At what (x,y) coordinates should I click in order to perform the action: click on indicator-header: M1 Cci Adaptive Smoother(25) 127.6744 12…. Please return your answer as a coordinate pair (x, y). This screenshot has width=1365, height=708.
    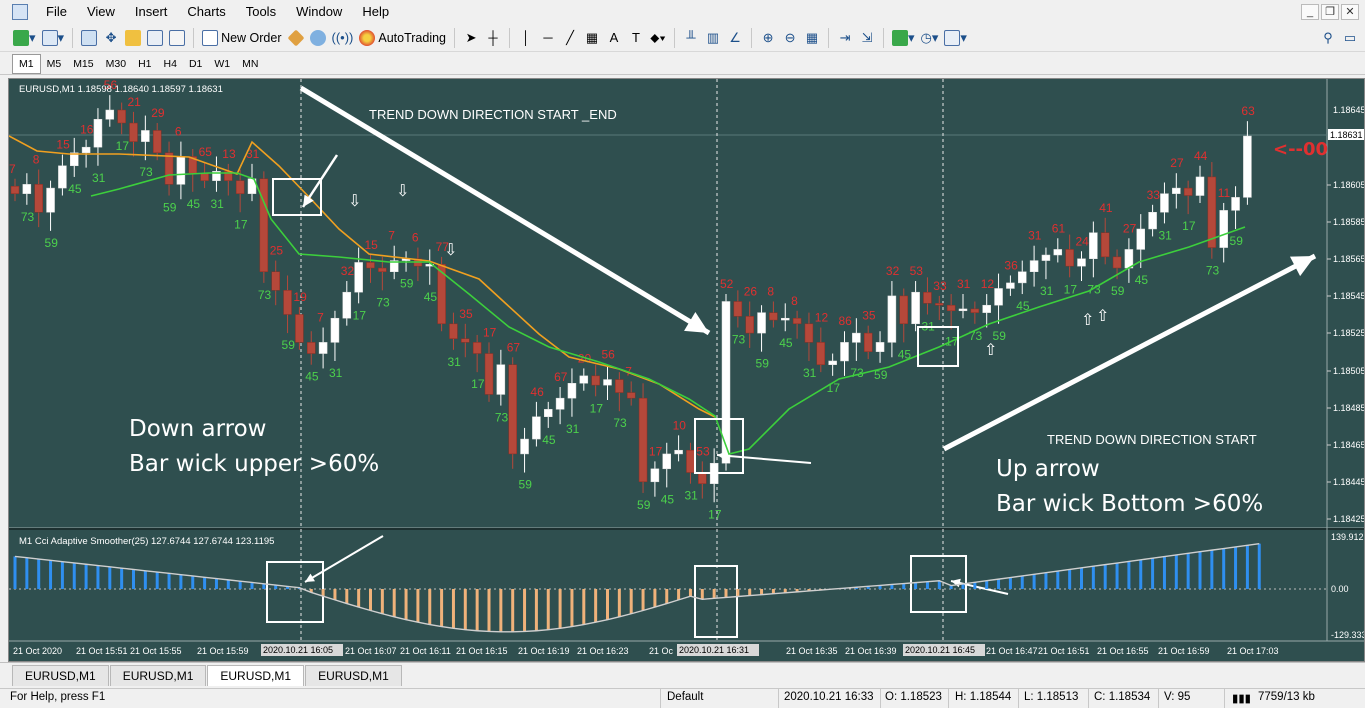
    Looking at the image, I should click on (146, 541).